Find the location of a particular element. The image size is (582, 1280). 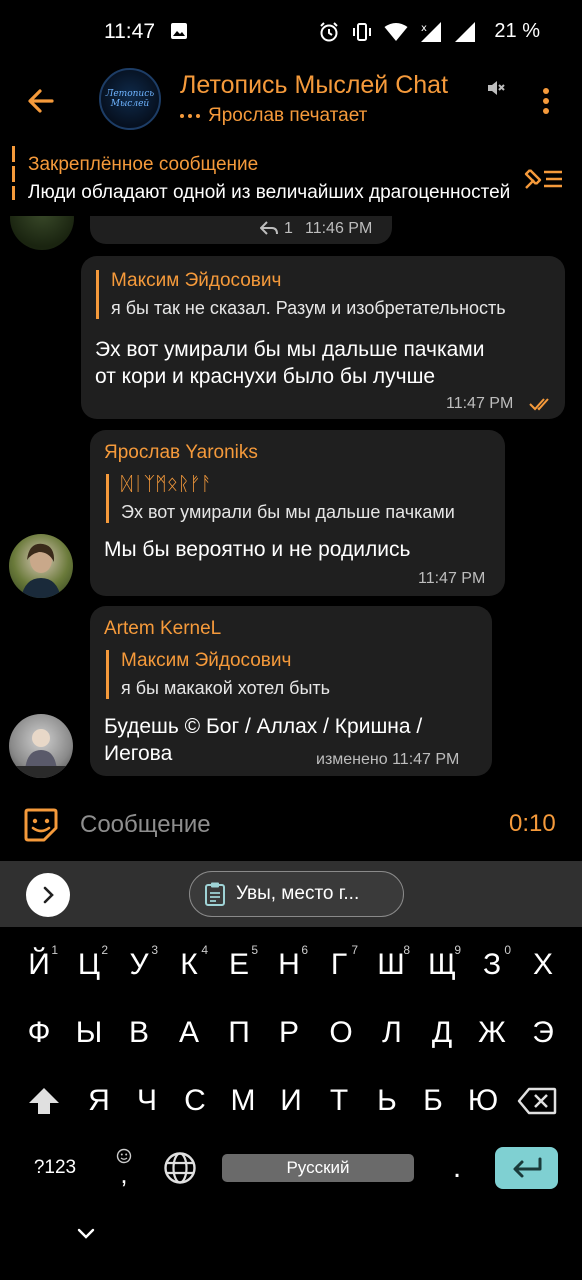

group-avatar: Летопись Мыслей is located at coordinates (130, 99).